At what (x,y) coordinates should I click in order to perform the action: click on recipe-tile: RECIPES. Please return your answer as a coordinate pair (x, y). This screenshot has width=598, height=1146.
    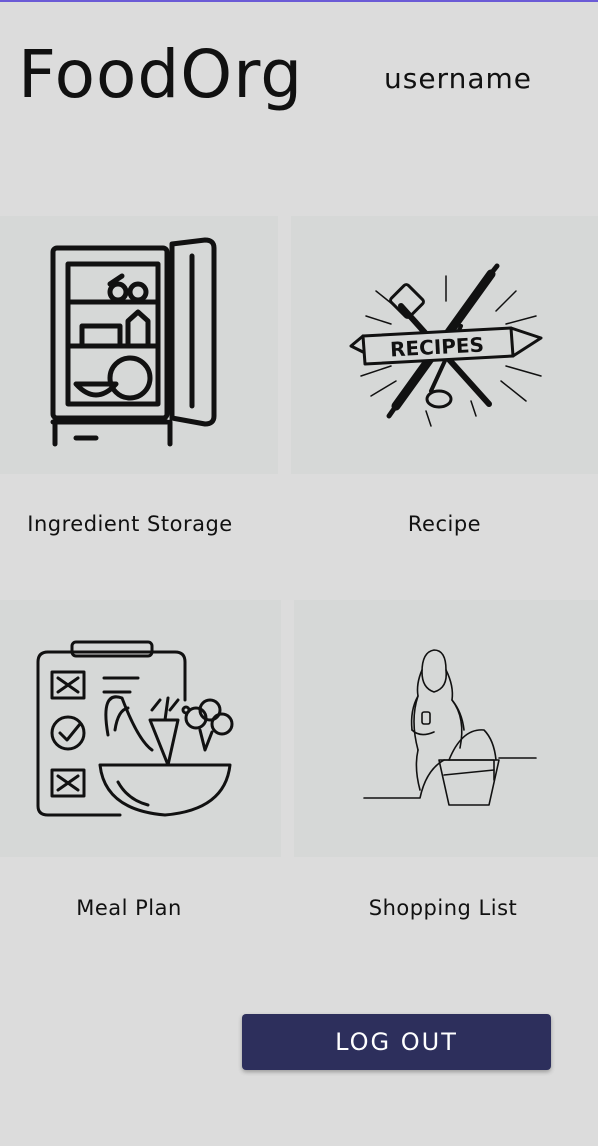
    Looking at the image, I should click on (444, 345).